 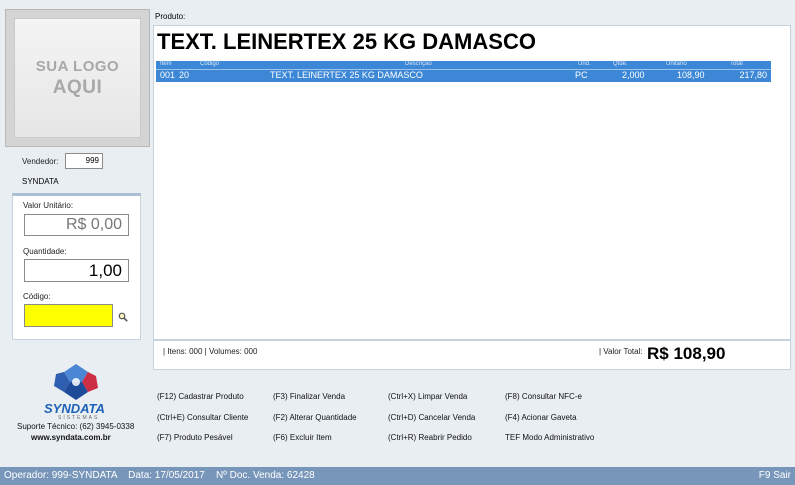 What do you see at coordinates (84, 161) in the screenshot?
I see `vendedor-input: 999` at bounding box center [84, 161].